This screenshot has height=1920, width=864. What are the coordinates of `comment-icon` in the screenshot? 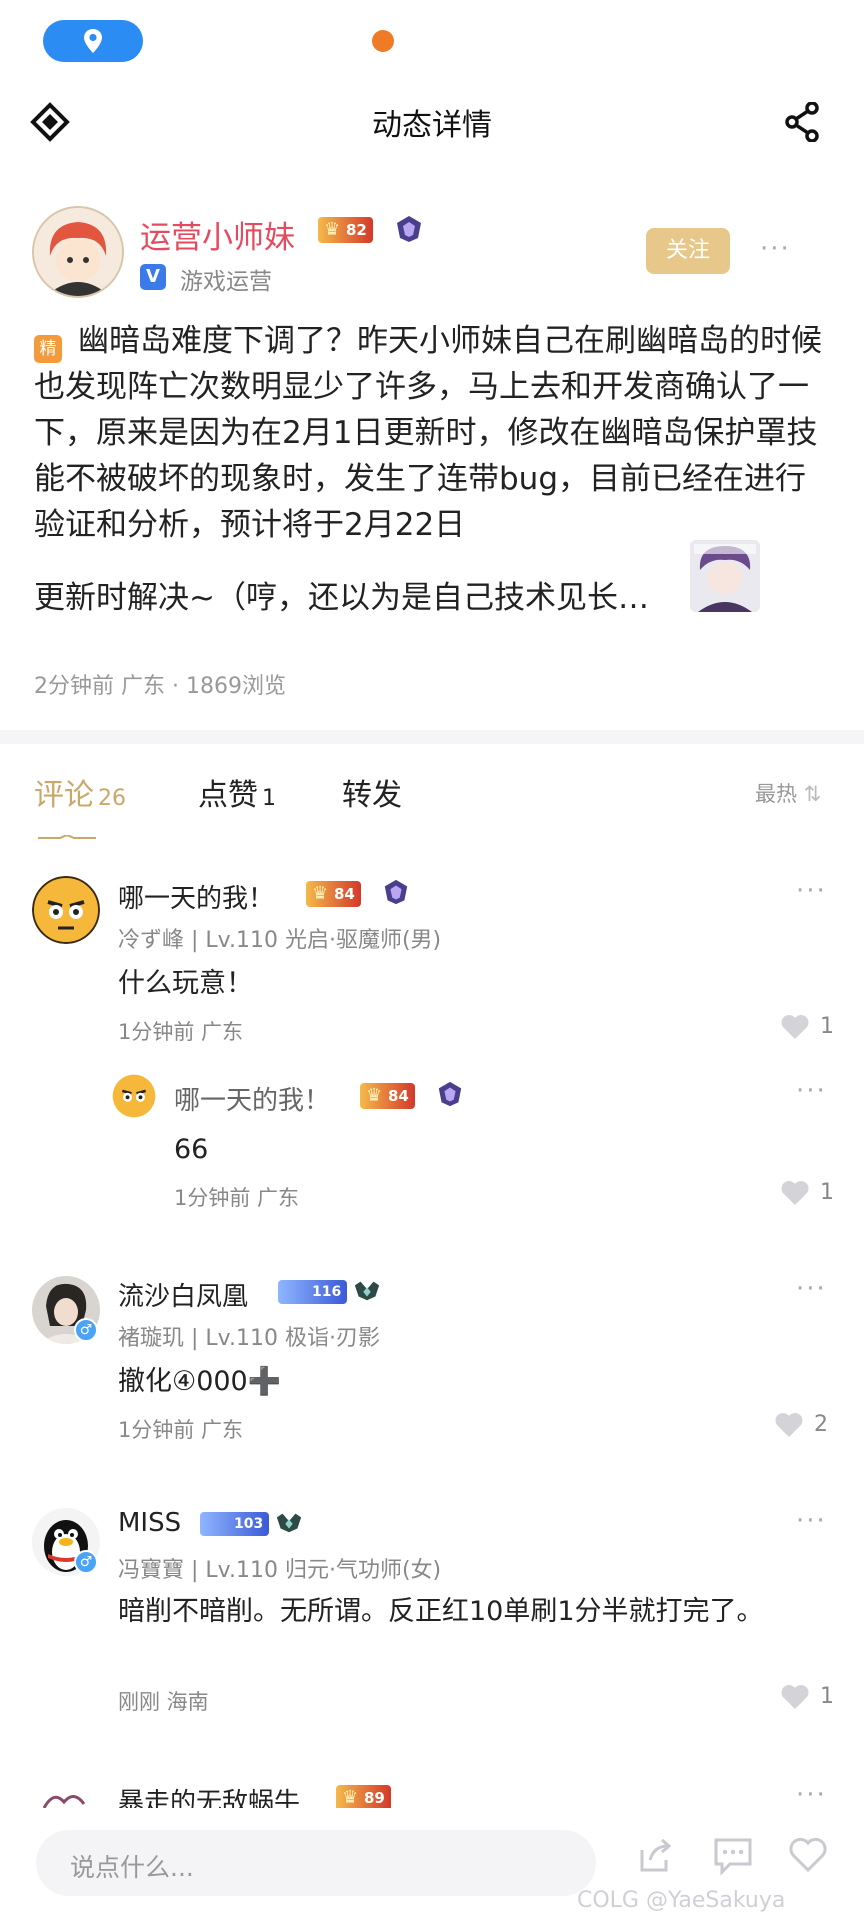 It's located at (733, 1858).